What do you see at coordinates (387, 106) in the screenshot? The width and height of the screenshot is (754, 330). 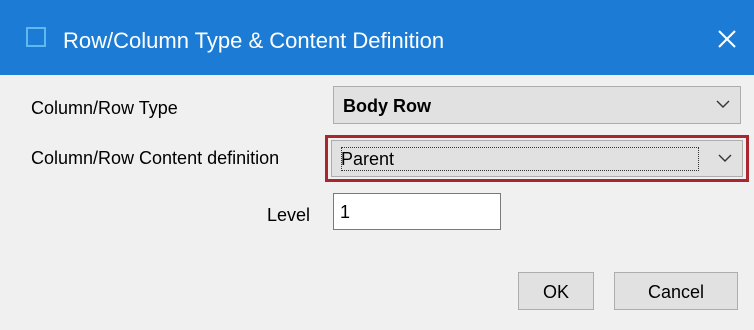 I see `type-select-value: Body Row` at bounding box center [387, 106].